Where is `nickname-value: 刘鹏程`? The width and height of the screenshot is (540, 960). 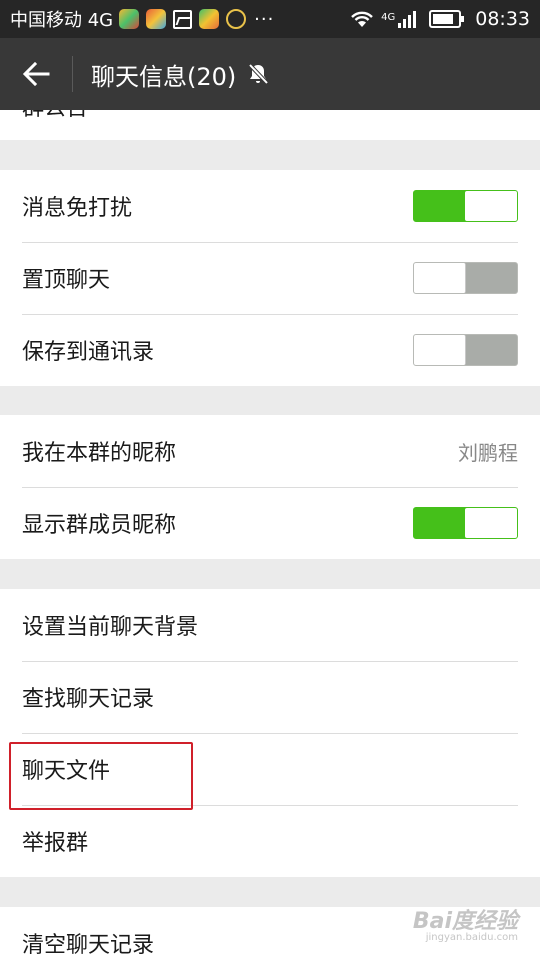
nickname-value: 刘鹏程 is located at coordinates (488, 452).